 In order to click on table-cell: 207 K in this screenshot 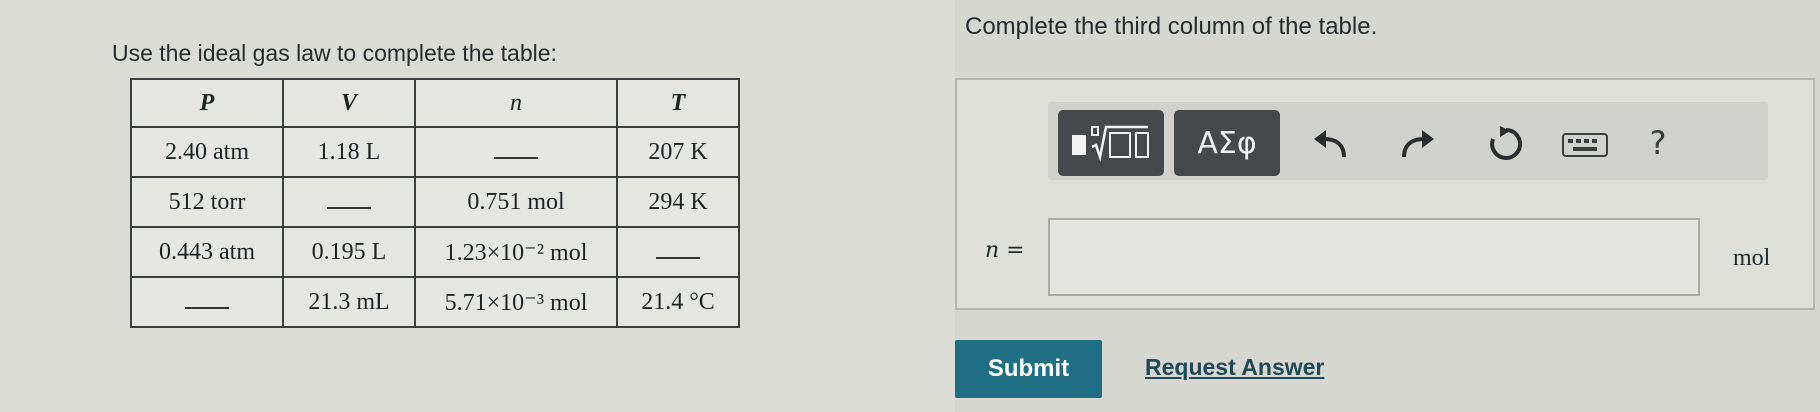, I will do `click(678, 152)`.